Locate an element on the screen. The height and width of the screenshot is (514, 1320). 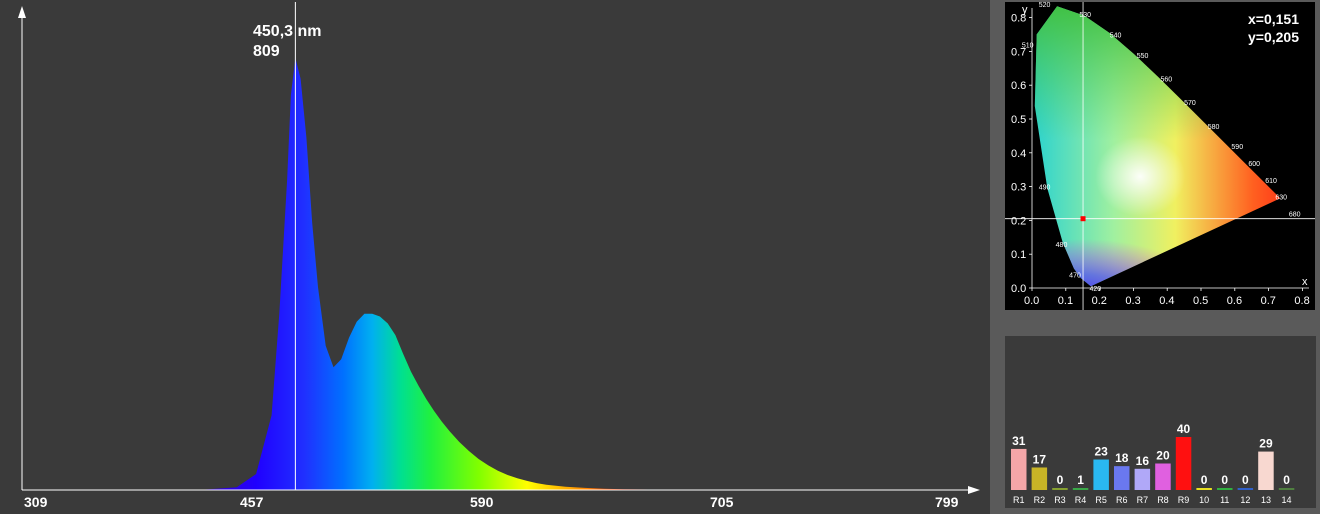
peak-readout: 450,3 nm 809 is located at coordinates (287, 42).